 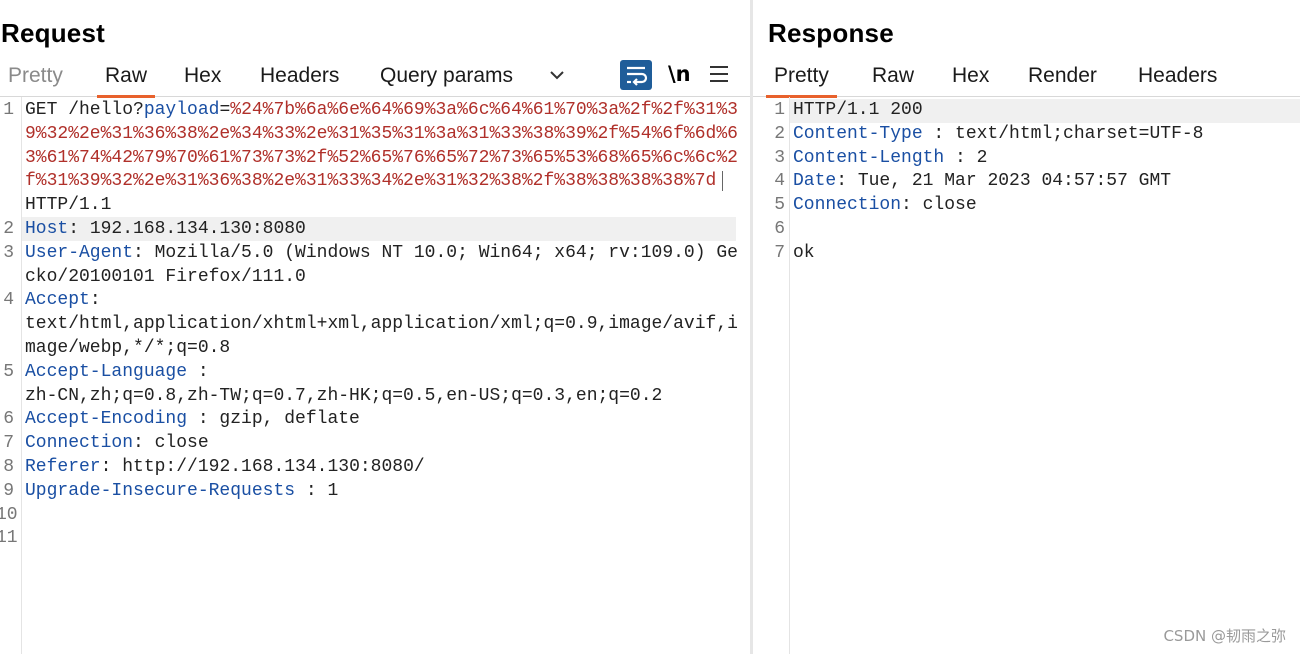 I want to click on response-line-2: 2 Content-Type : text/html;charset=UTF-8, so click(x=989, y=133).